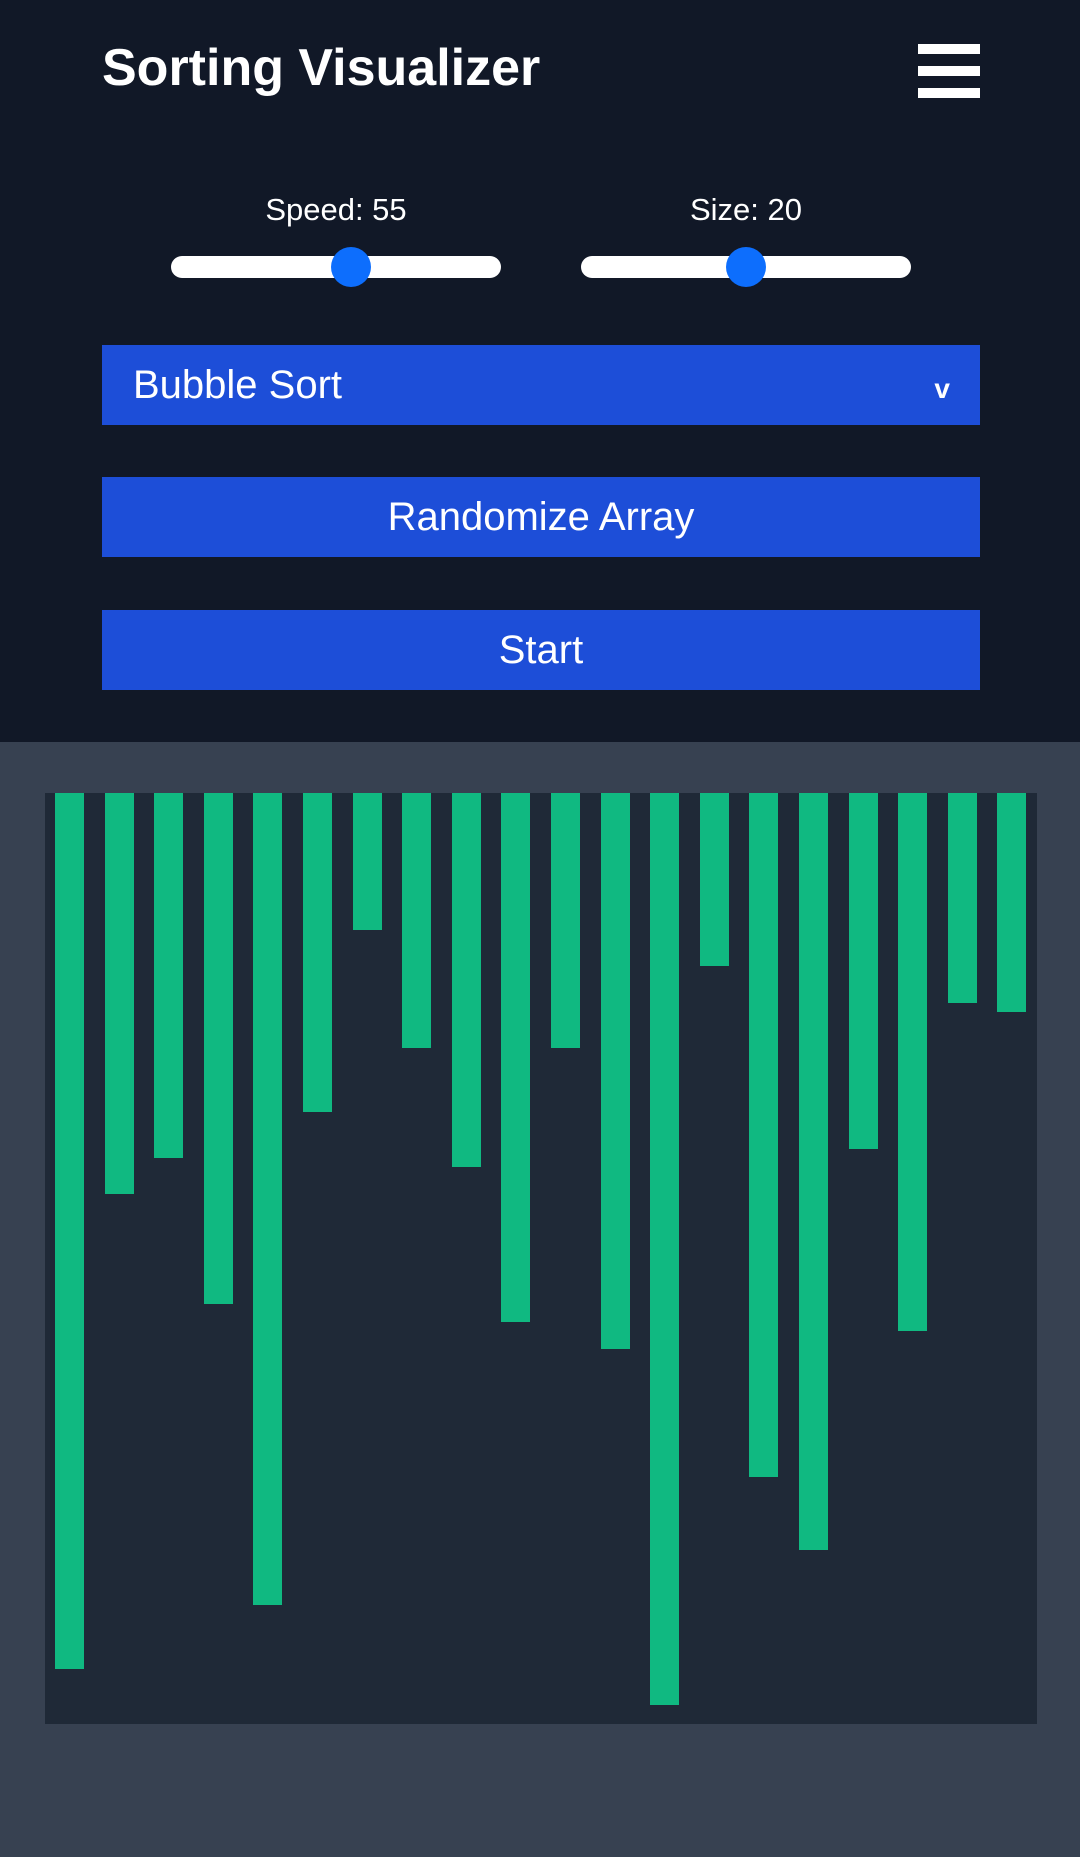  I want to click on chevron-down-icon: v, so click(942, 388).